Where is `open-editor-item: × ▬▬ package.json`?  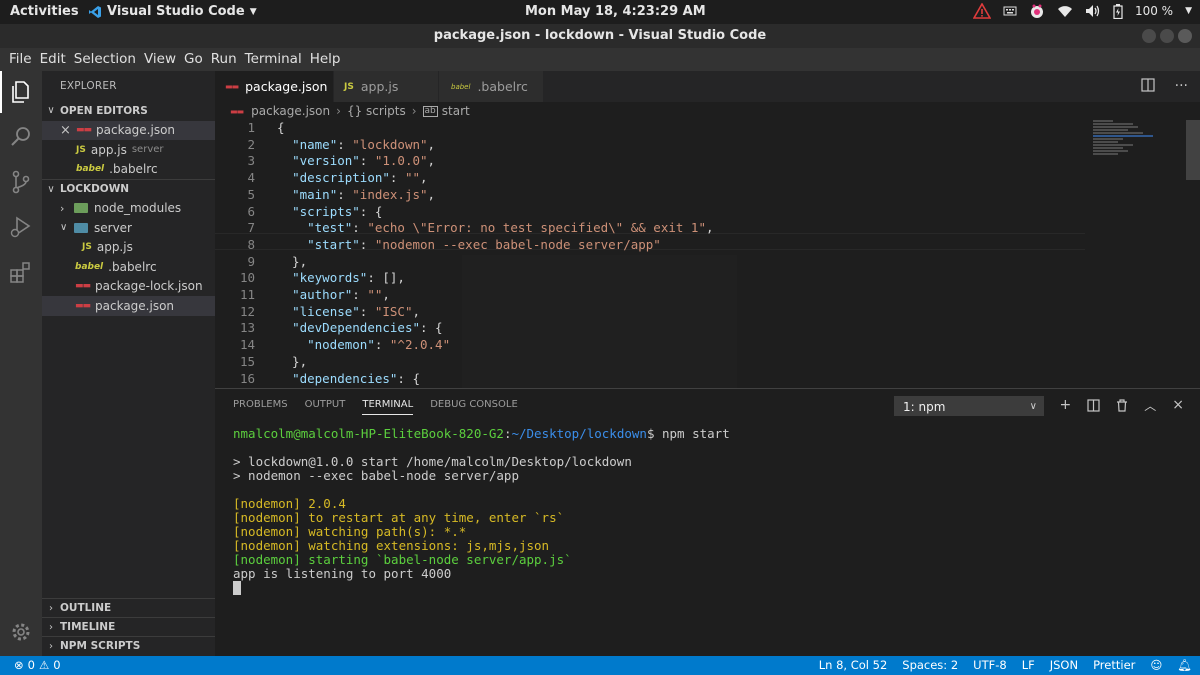 open-editor-item: × ▬▬ package.json is located at coordinates (128, 130).